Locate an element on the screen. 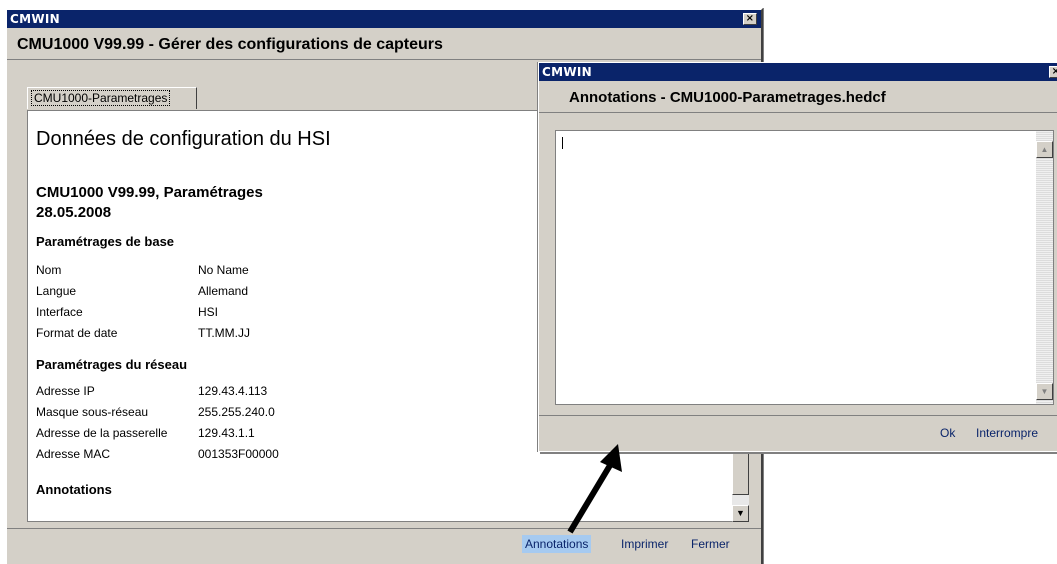  row-label: Masque sous-réseau is located at coordinates (92, 412).